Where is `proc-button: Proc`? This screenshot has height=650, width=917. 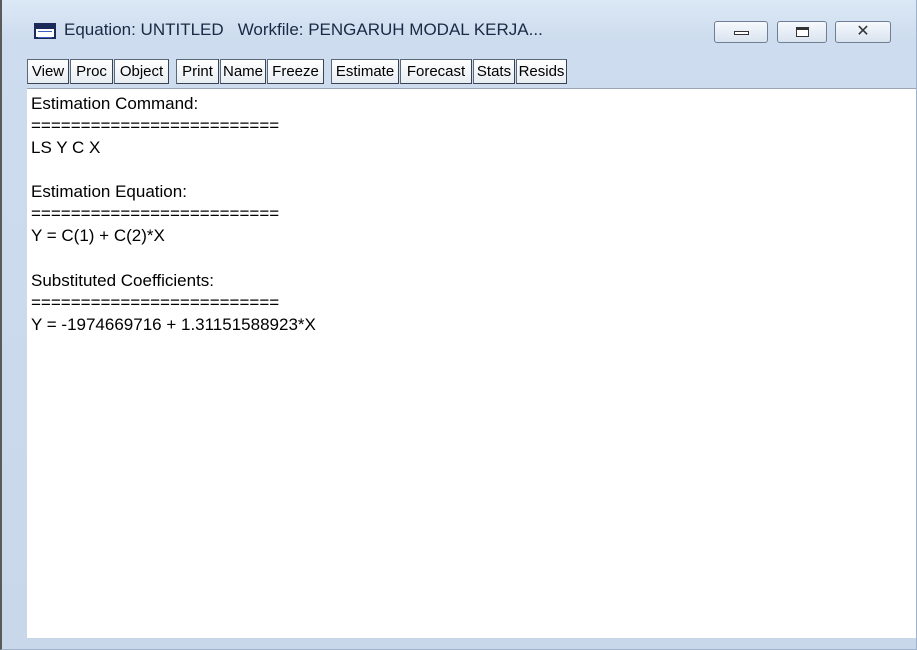 proc-button: Proc is located at coordinates (91, 71).